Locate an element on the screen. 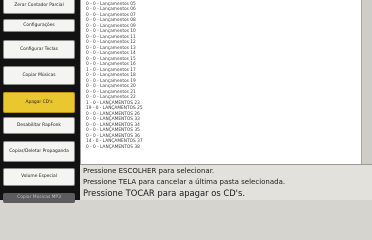 The width and height of the screenshot is (372, 240). list-item: 19 - 0 - LANÇAMENTOS 25 is located at coordinates (114, 109).